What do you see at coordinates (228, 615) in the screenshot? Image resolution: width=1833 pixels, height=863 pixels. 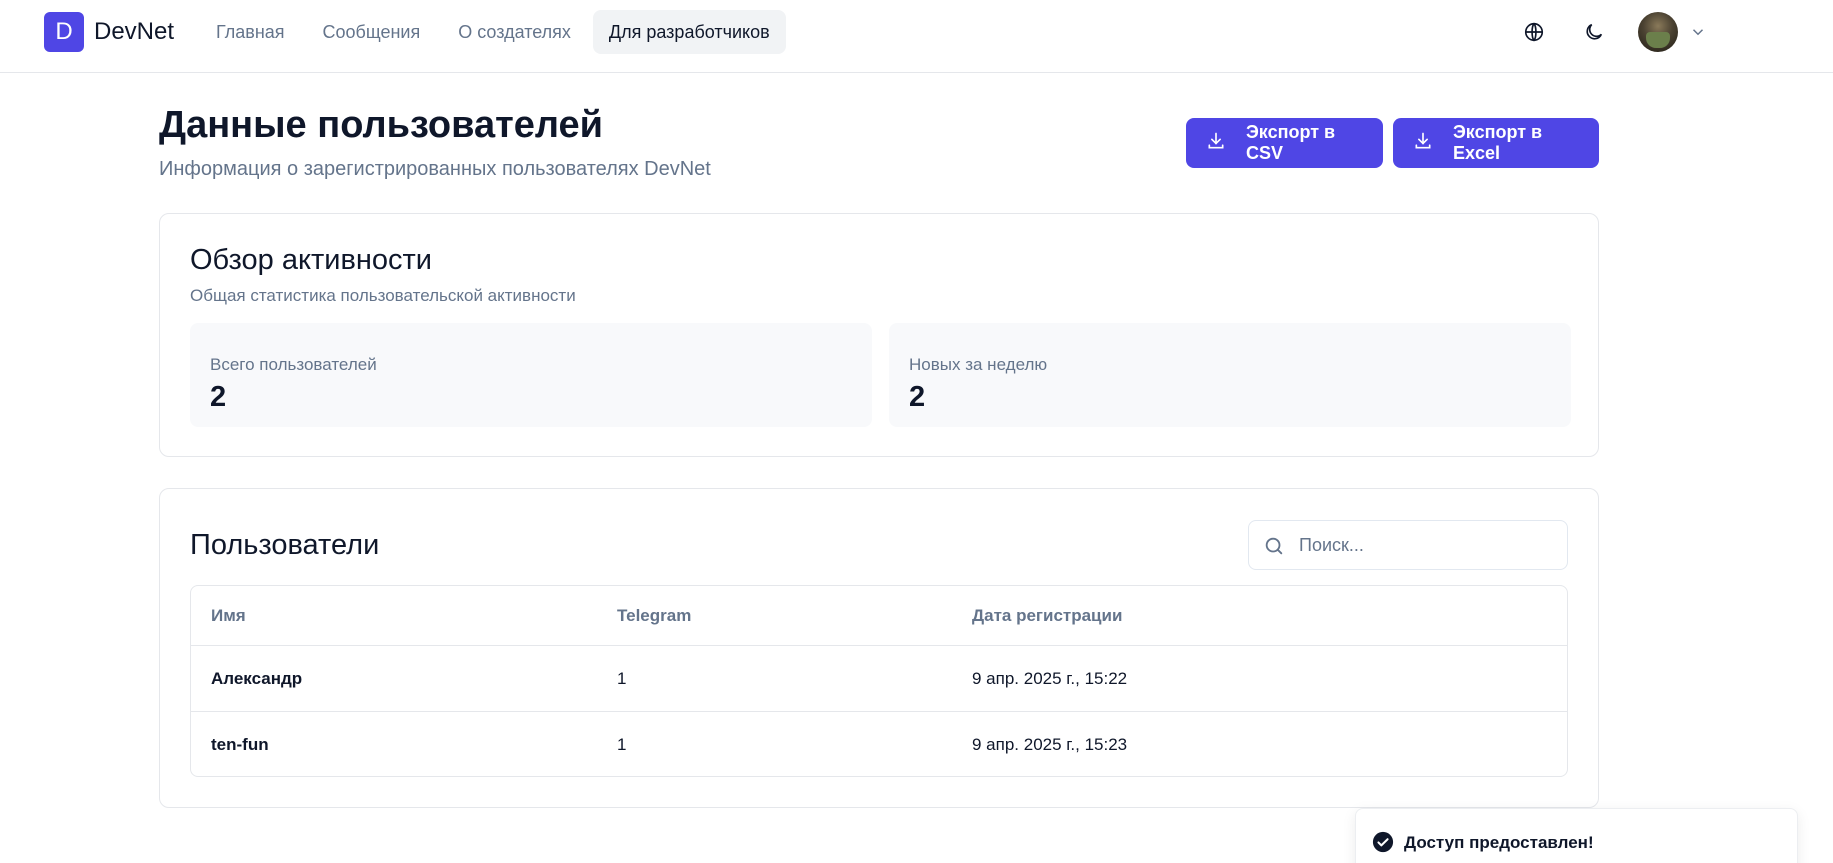 I see `column-header-name: Имя` at bounding box center [228, 615].